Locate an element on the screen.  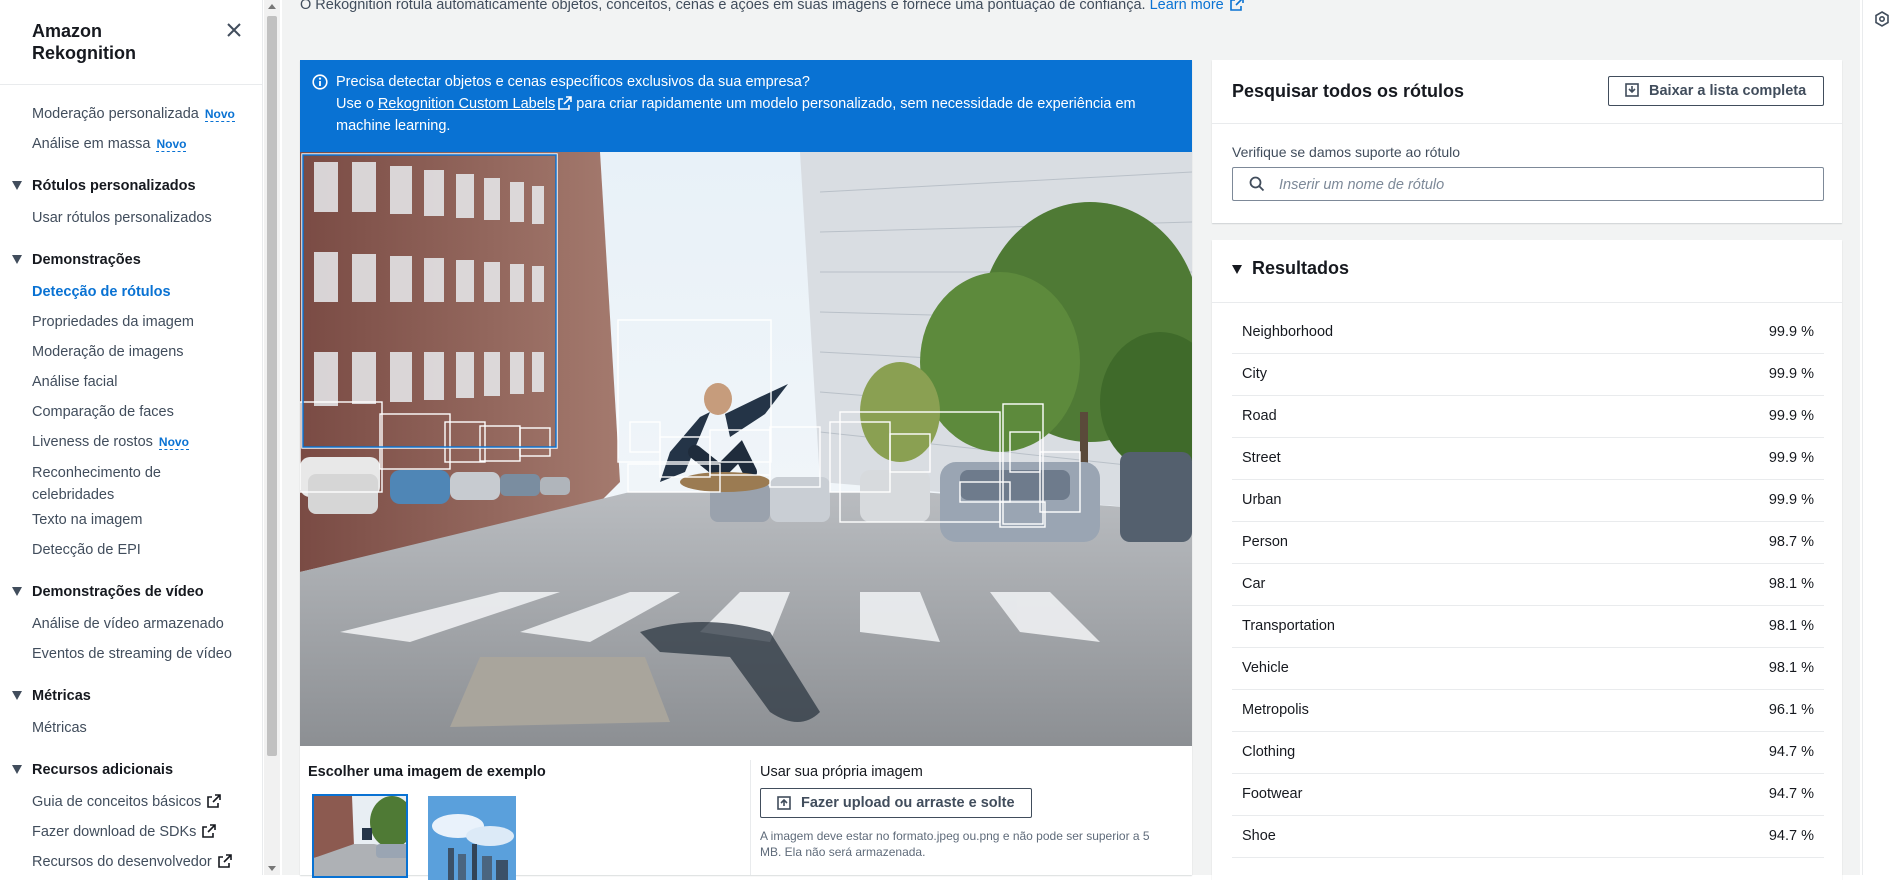
result-row: Road 99.9 % is located at coordinates (1528, 417).